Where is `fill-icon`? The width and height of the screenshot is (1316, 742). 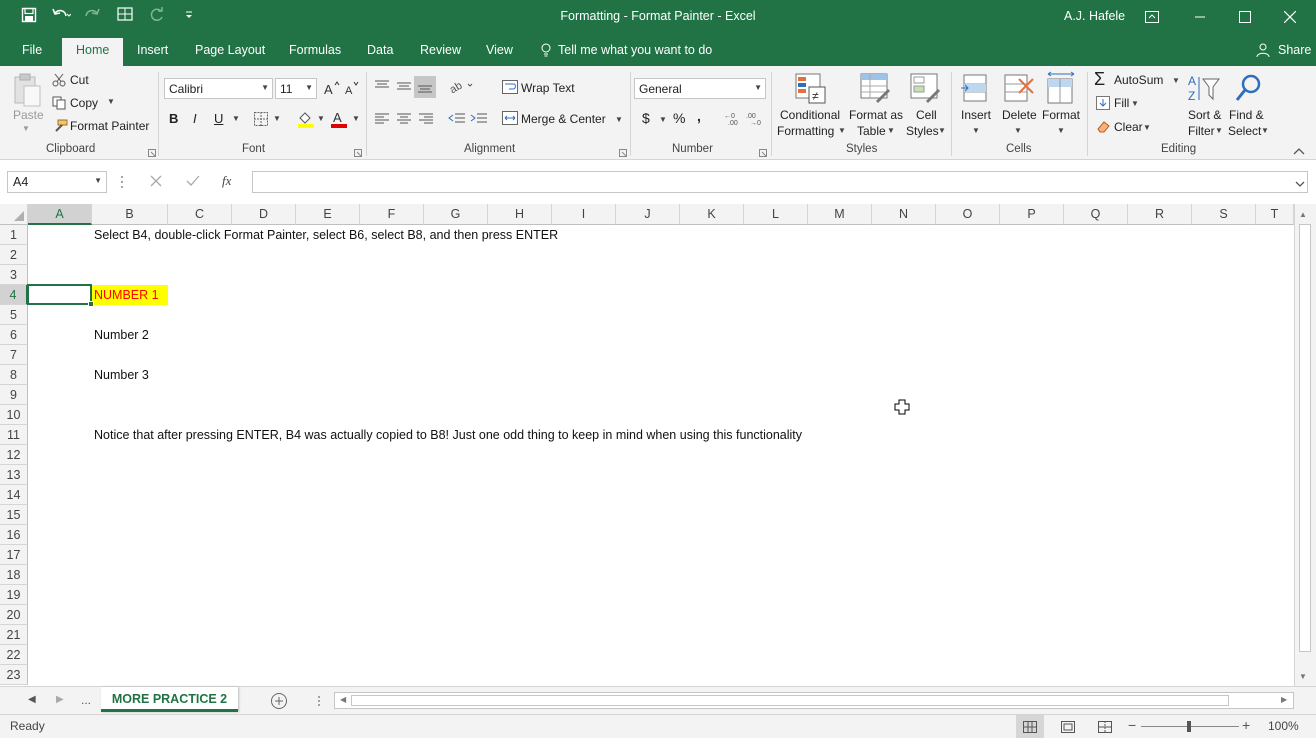 fill-icon is located at coordinates (1103, 104).